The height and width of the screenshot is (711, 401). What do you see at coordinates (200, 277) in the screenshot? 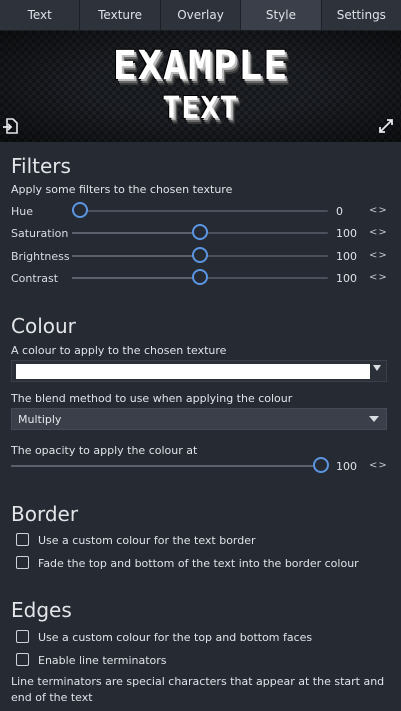
I see `contrast-slider-handle` at bounding box center [200, 277].